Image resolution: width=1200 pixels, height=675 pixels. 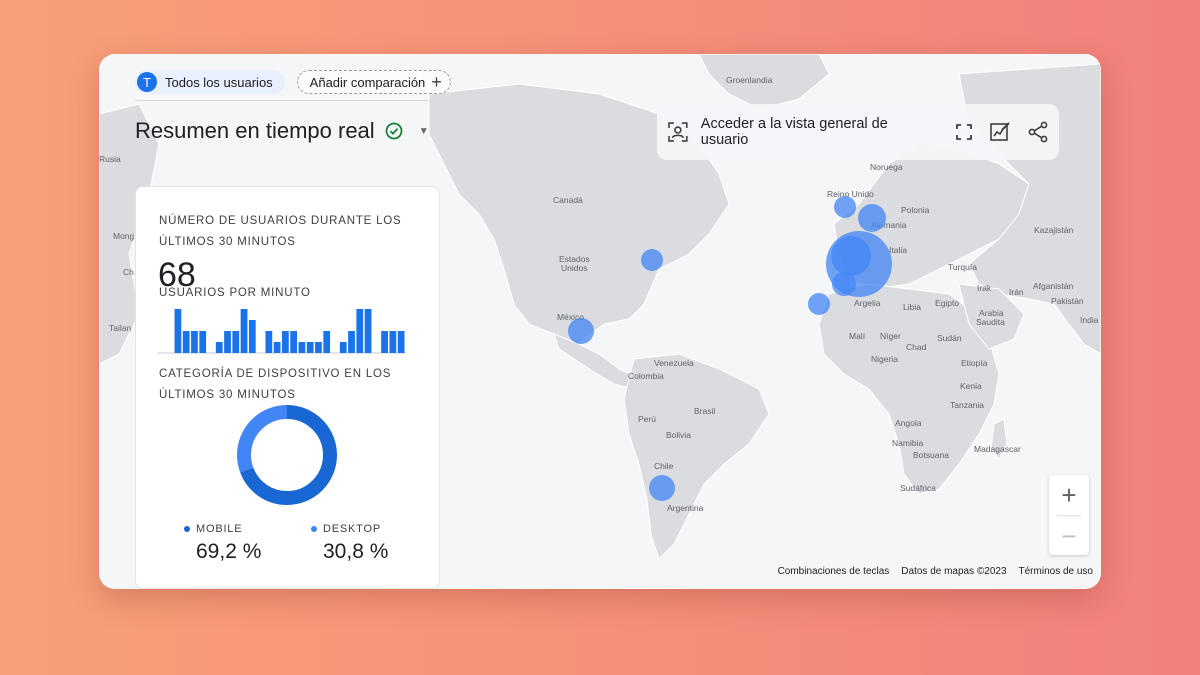 I want to click on user-bubble-mexico, so click(x=581, y=331).